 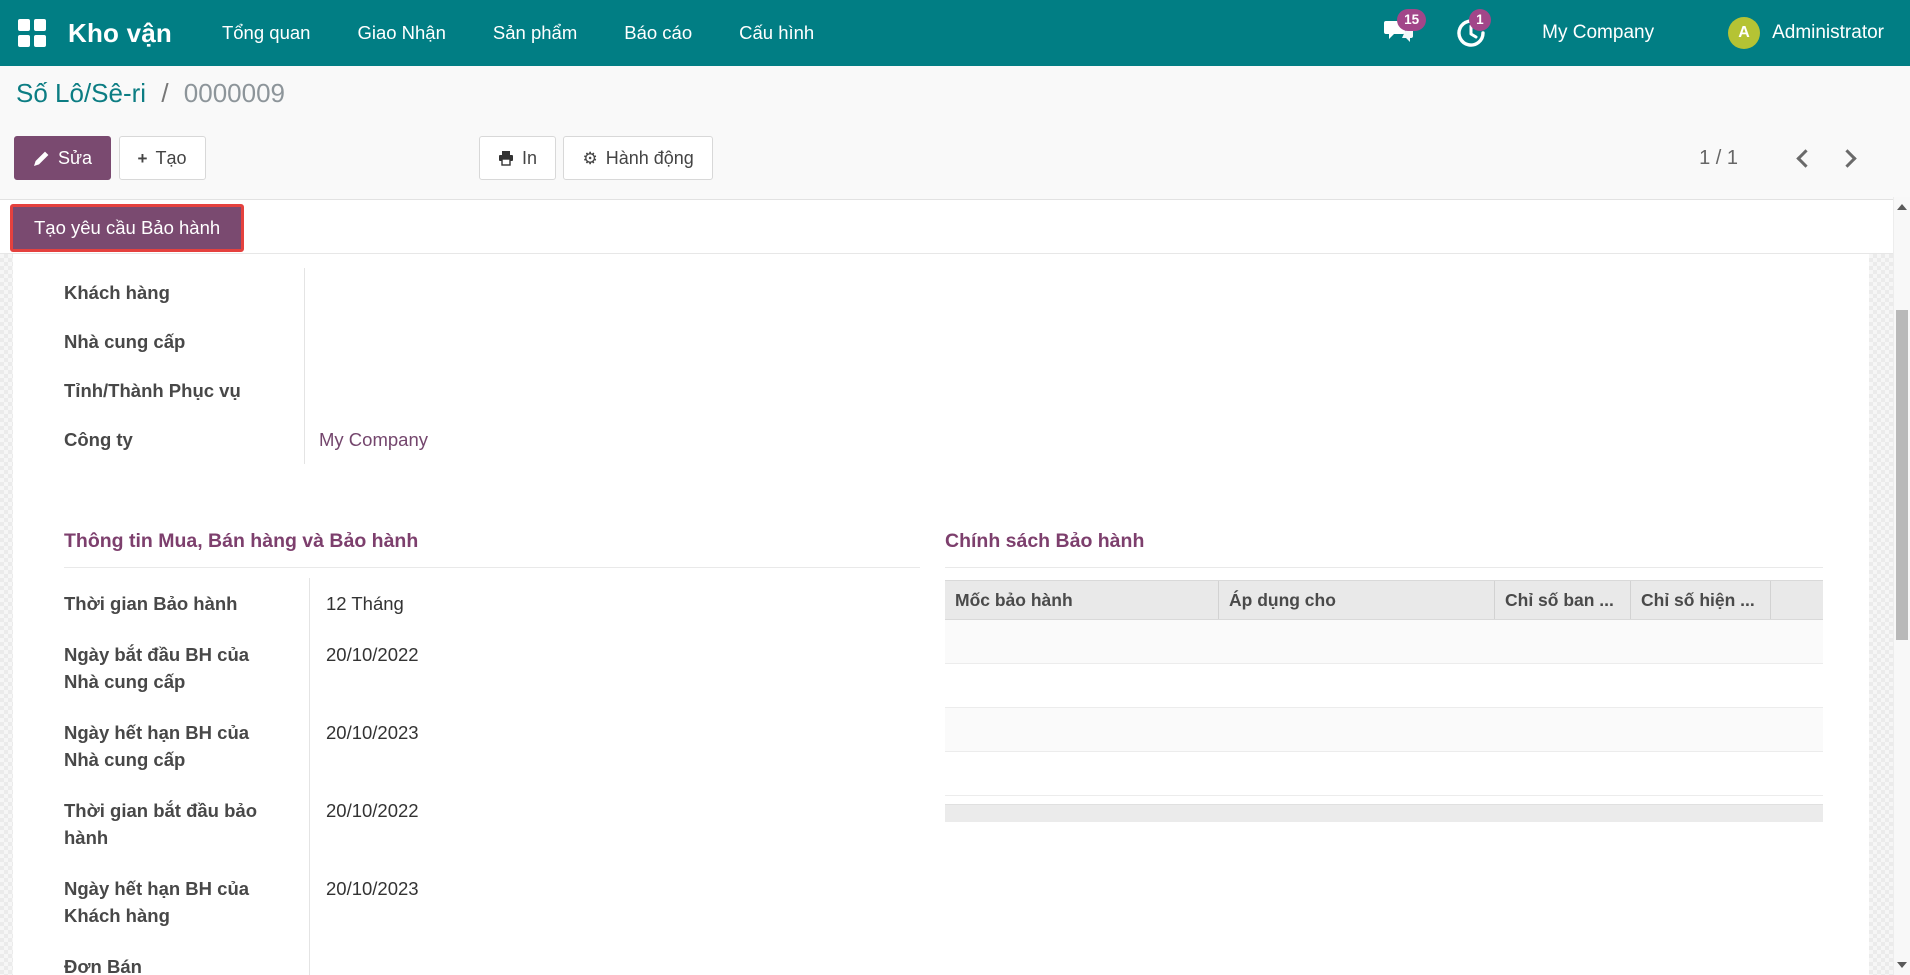 What do you see at coordinates (184, 390) in the screenshot?
I see `field-label: Tỉnh/Thành Phục vụ` at bounding box center [184, 390].